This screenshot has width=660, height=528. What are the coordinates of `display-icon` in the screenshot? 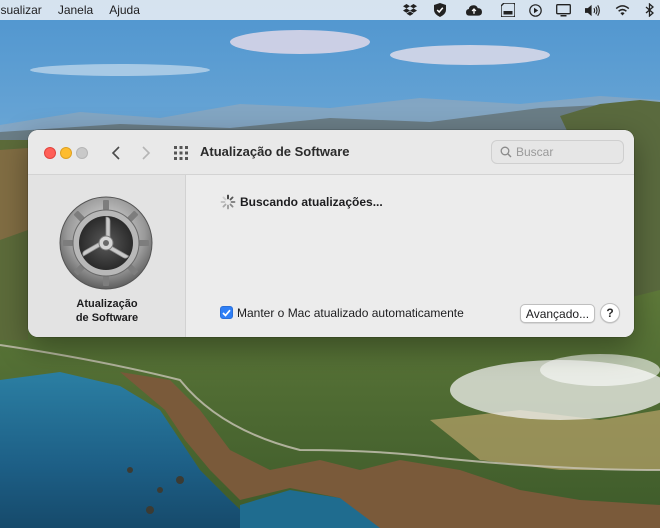 It's located at (563, 10).